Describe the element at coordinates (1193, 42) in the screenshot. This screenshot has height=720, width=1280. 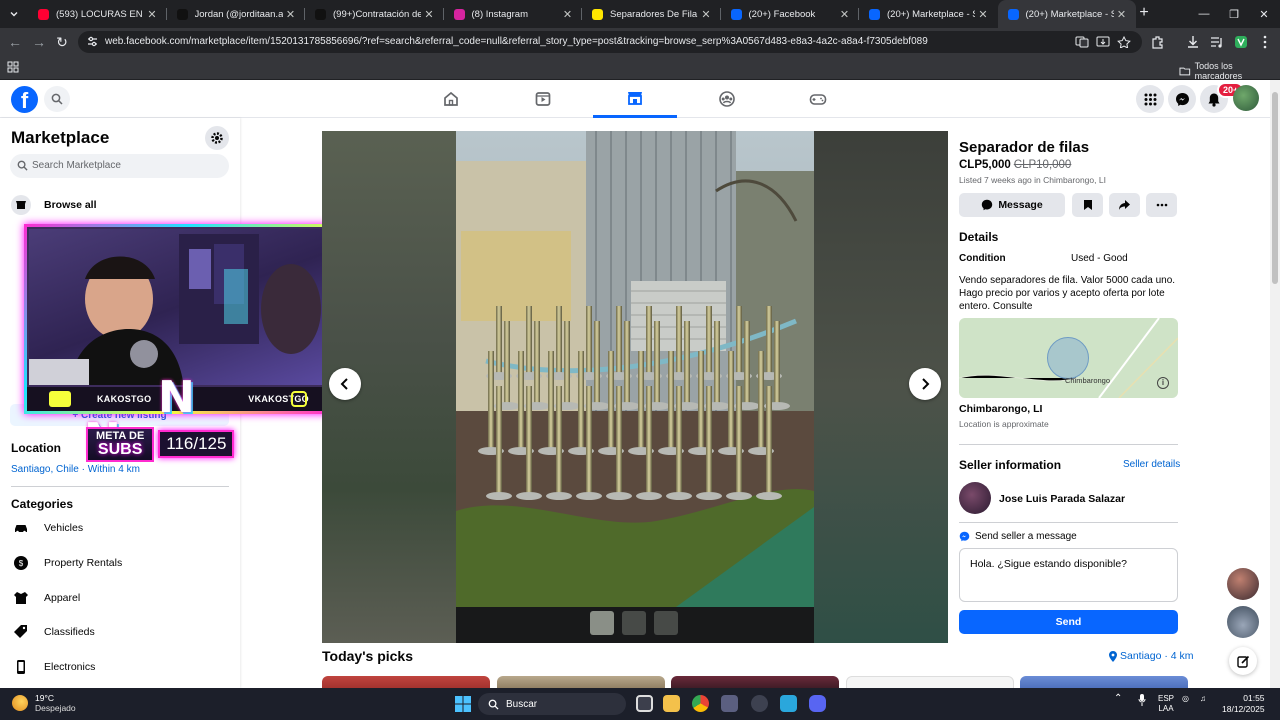
I see `downloads-icon` at that location.